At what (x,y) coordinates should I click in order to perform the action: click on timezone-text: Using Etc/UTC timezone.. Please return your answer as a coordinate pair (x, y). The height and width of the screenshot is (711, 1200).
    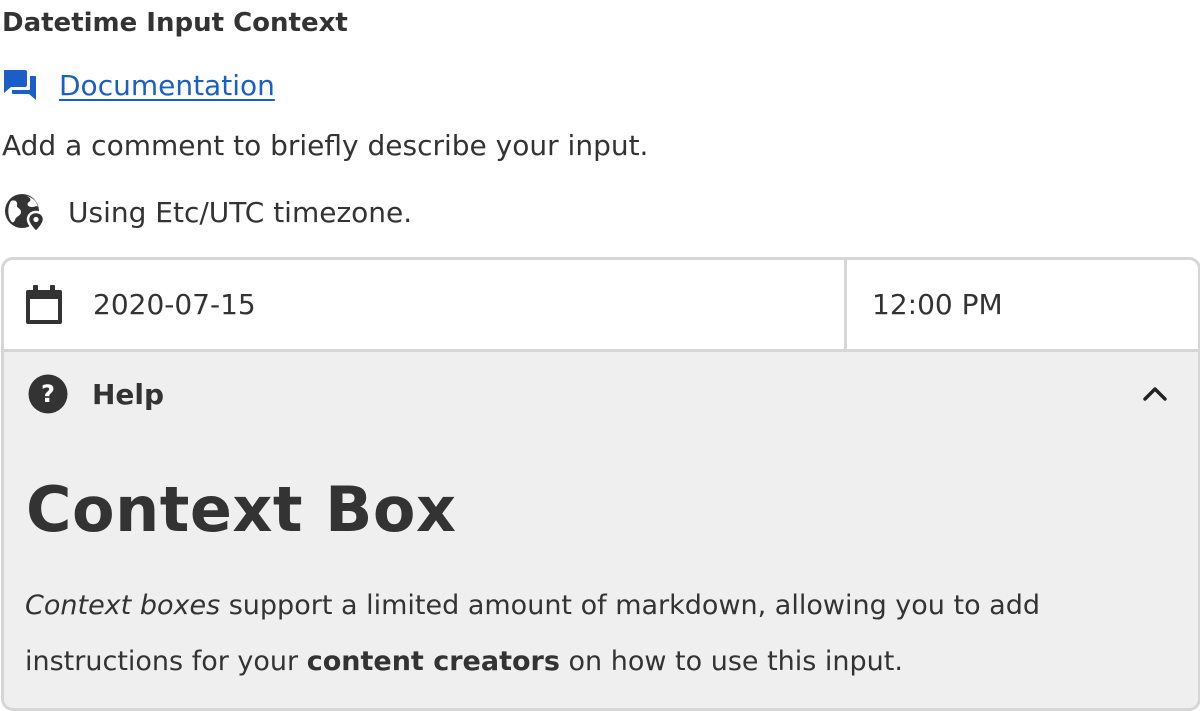
    Looking at the image, I should click on (240, 212).